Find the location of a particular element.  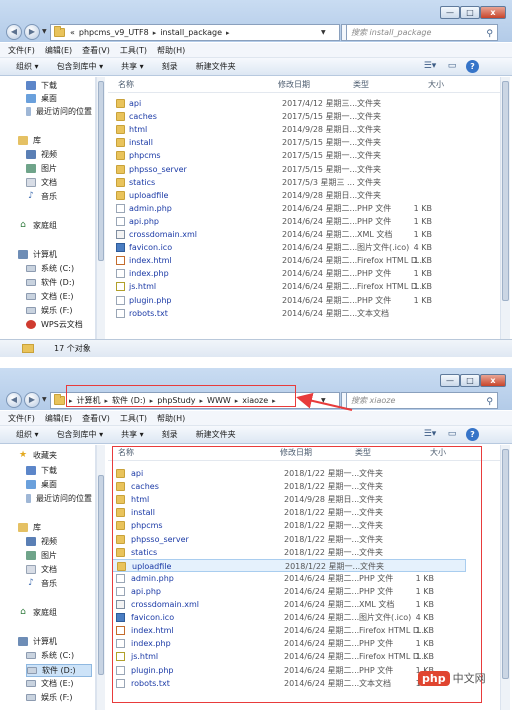

nav-item: 软件 (D:) is located at coordinates (59, 282).